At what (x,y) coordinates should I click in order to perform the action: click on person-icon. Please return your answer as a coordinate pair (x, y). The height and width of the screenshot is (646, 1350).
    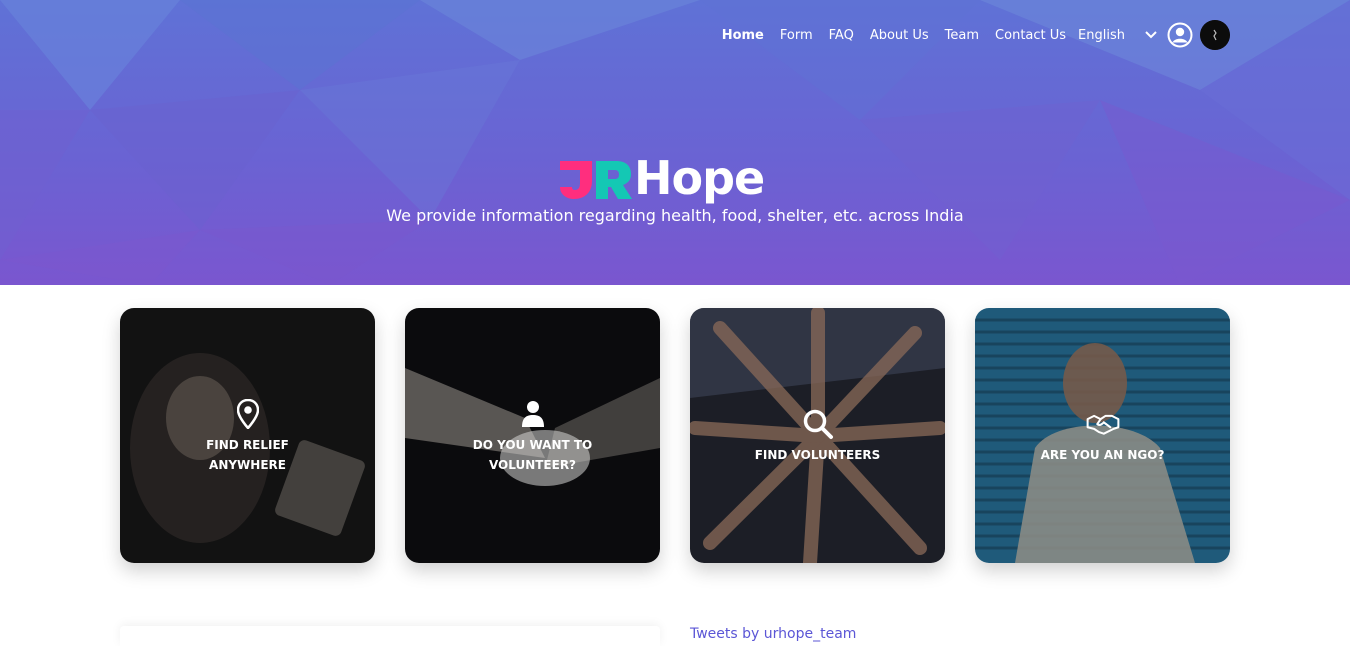
    Looking at the image, I should click on (533, 414).